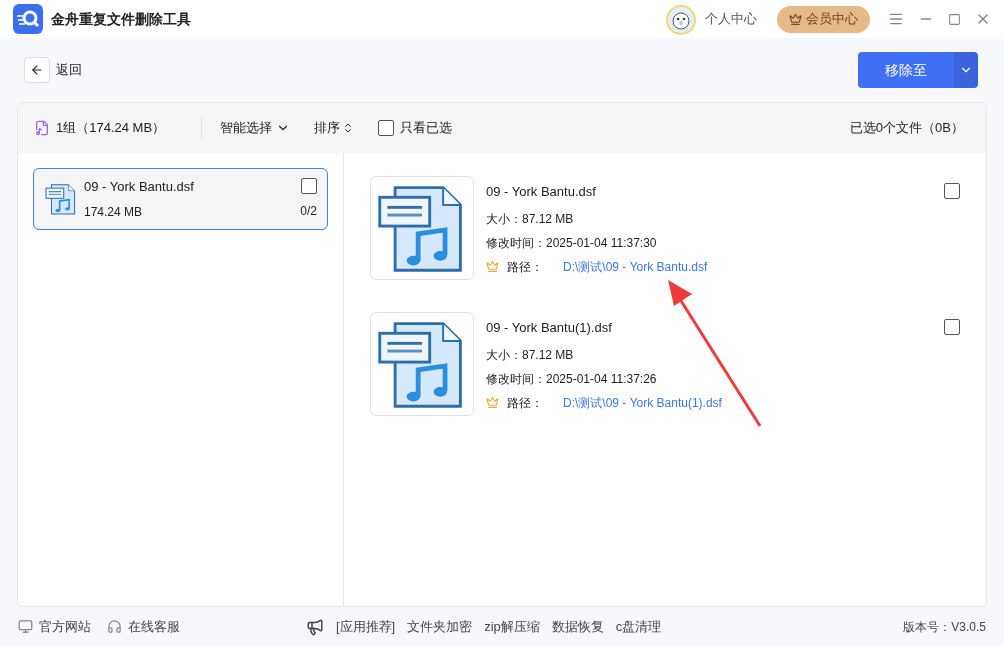  What do you see at coordinates (541, 192) in the screenshot?
I see `file-name: 09 - York Bantu.dsf` at bounding box center [541, 192].